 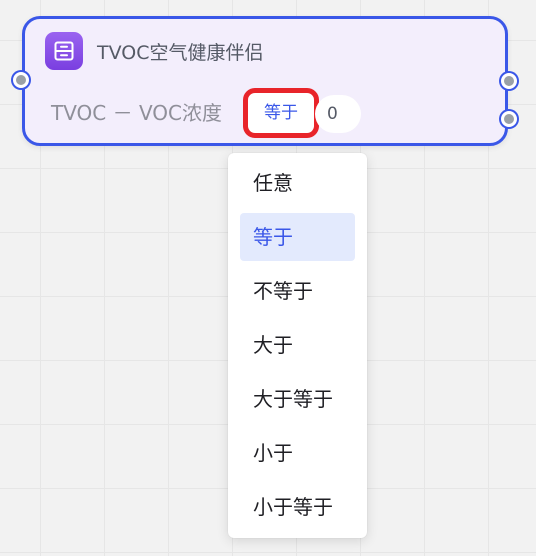 I want to click on output-connection-handle-bottom, so click(x=509, y=119).